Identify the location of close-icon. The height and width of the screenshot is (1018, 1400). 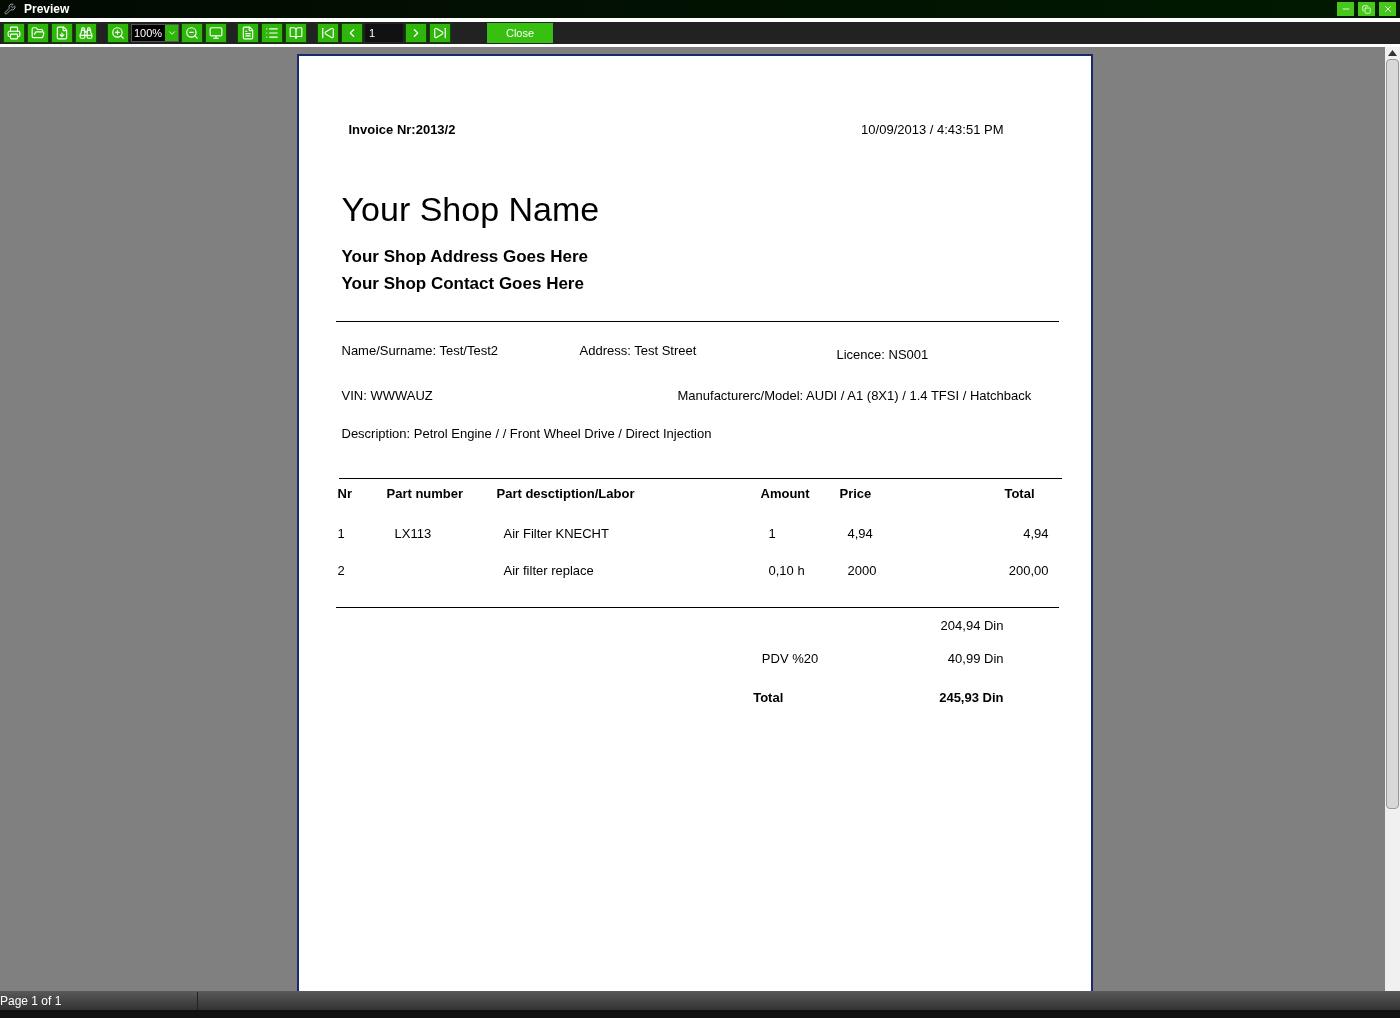
(1387, 9).